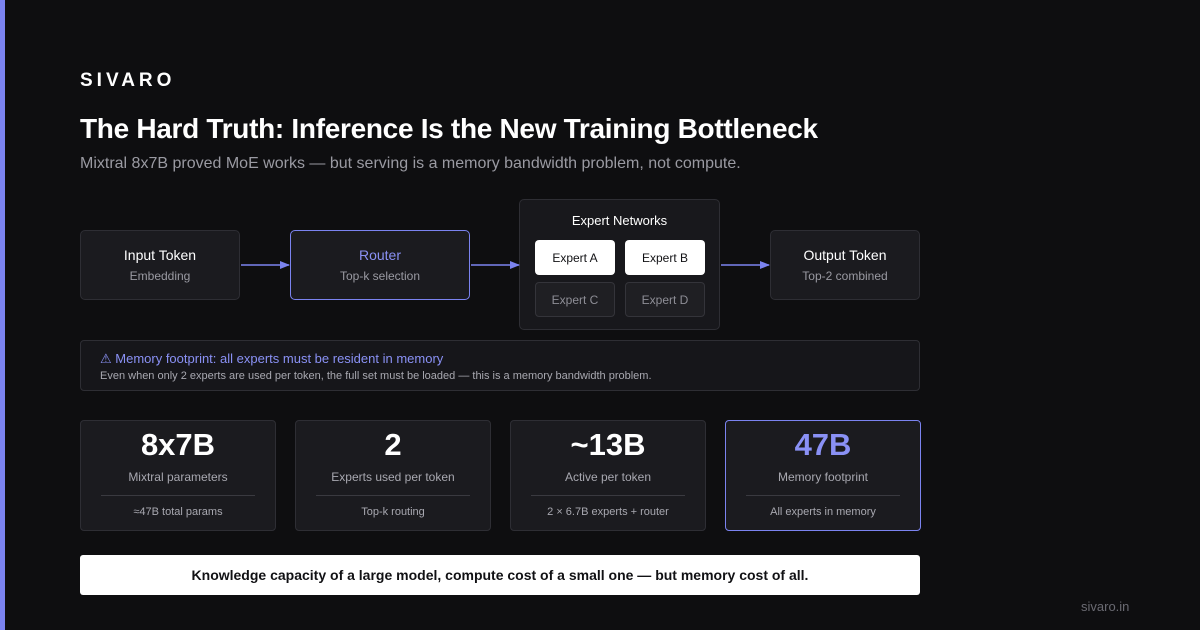 This screenshot has width=1200, height=630. Describe the element at coordinates (505, 265) in the screenshot. I see `flow-arrows` at that location.